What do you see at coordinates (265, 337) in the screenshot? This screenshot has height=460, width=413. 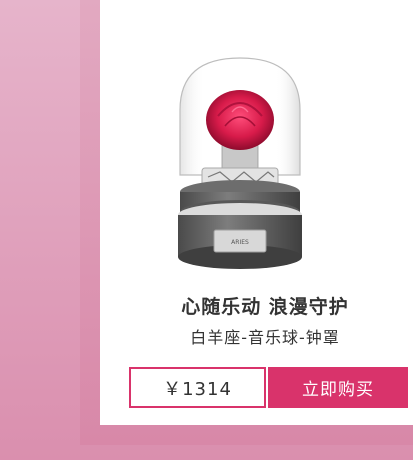 I see `product-subtitle: 白羊座-音乐球-钟罩` at bounding box center [265, 337].